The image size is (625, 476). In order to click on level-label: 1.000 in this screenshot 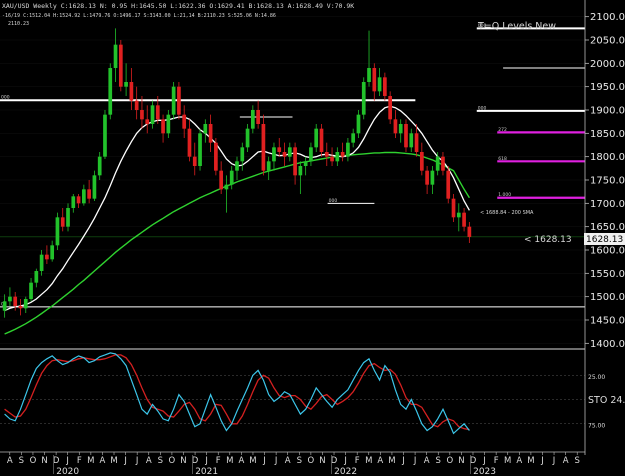, I will do `click(504, 195)`.